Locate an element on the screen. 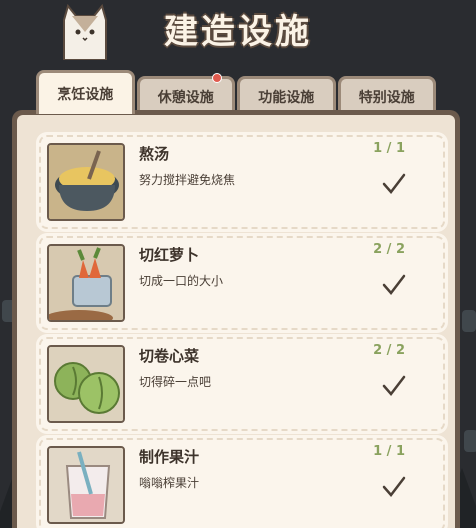  item-description: 切成一口的大小 is located at coordinates (181, 281).